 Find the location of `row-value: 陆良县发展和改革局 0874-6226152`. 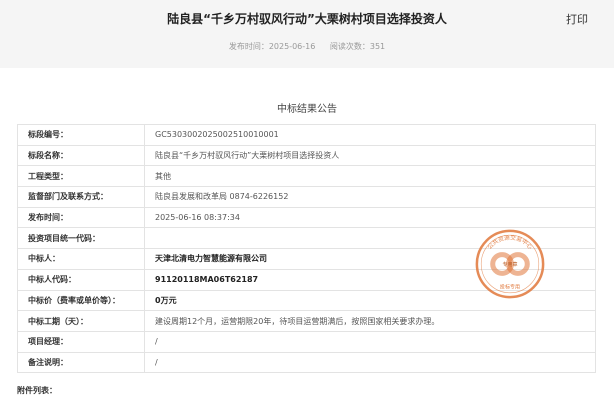

row-value: 陆良县发展和改革局 0874-6226152 is located at coordinates (370, 197).